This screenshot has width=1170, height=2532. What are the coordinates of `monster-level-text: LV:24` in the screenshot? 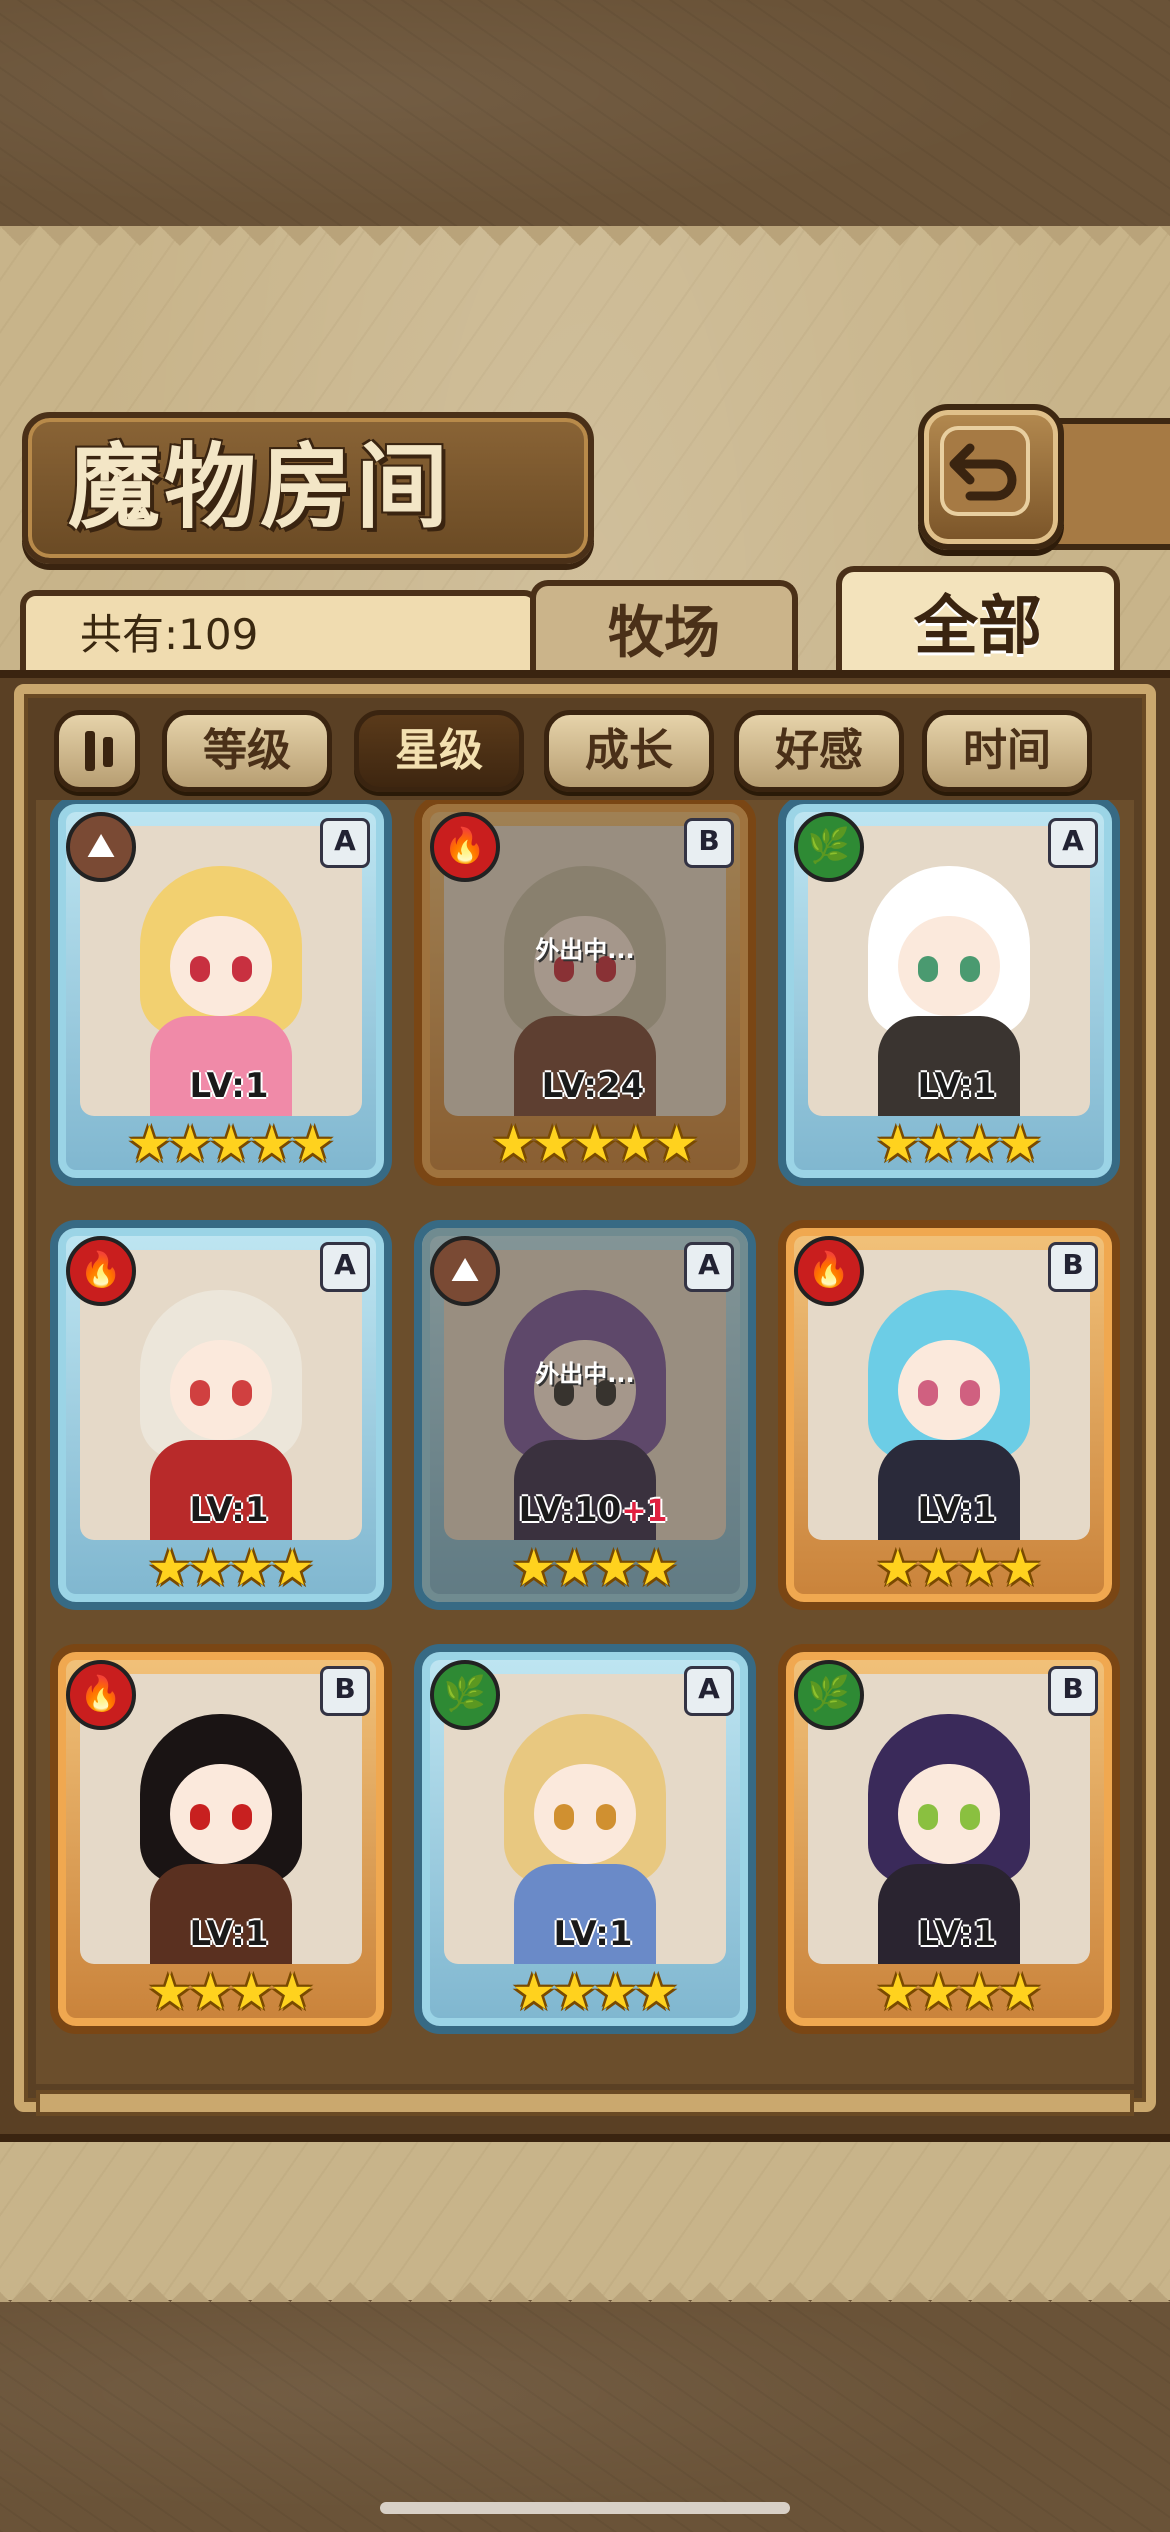 It's located at (593, 1086).